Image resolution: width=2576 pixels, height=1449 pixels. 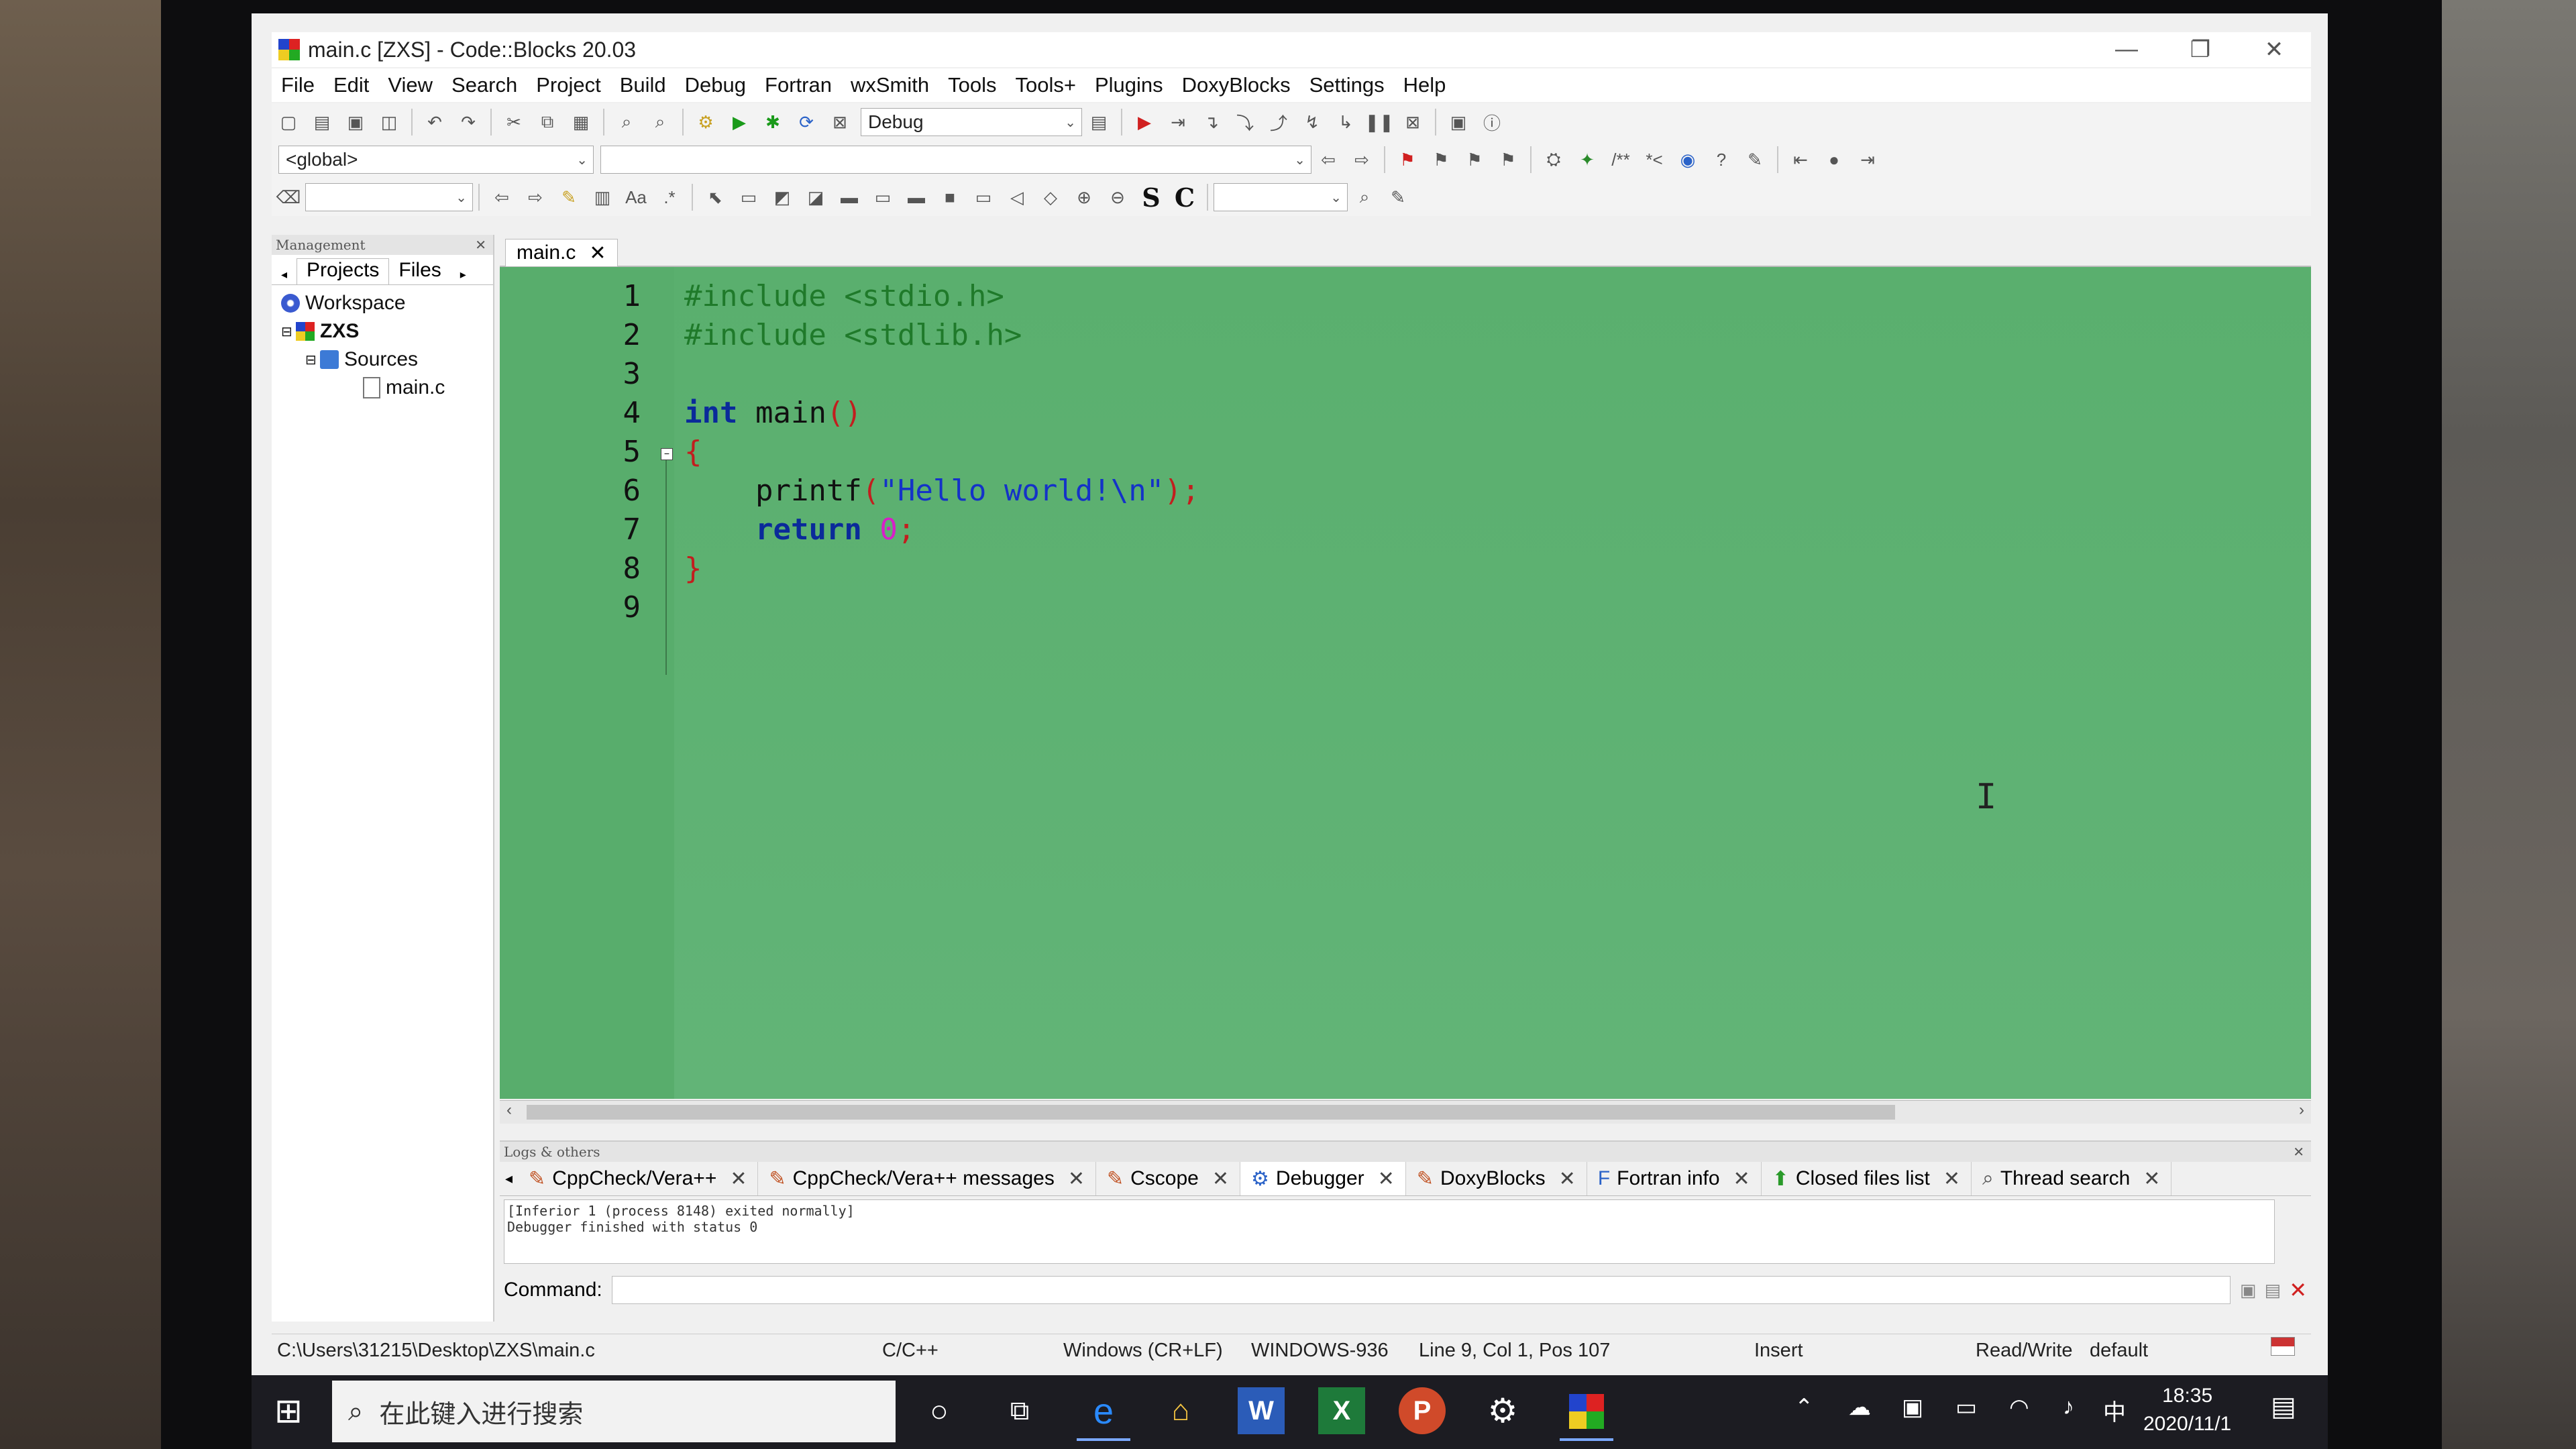 I want to click on menu-project: Project, so click(x=568, y=85).